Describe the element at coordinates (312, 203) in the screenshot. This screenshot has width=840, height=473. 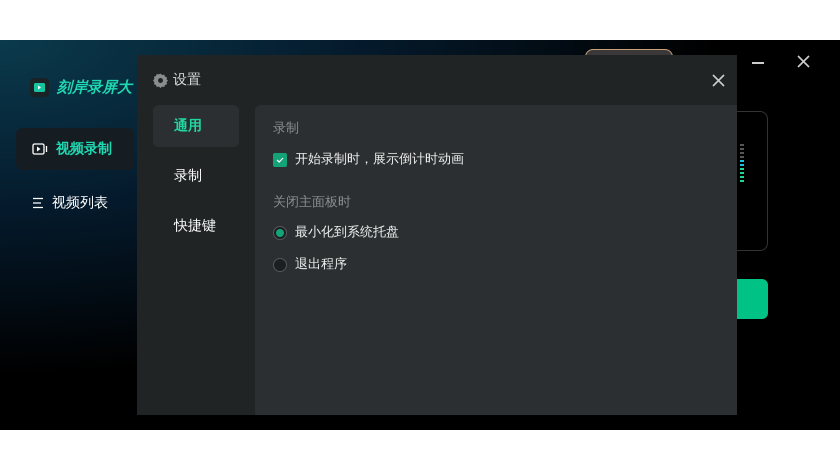
I see `section-heading: 关闭主面板时` at that location.